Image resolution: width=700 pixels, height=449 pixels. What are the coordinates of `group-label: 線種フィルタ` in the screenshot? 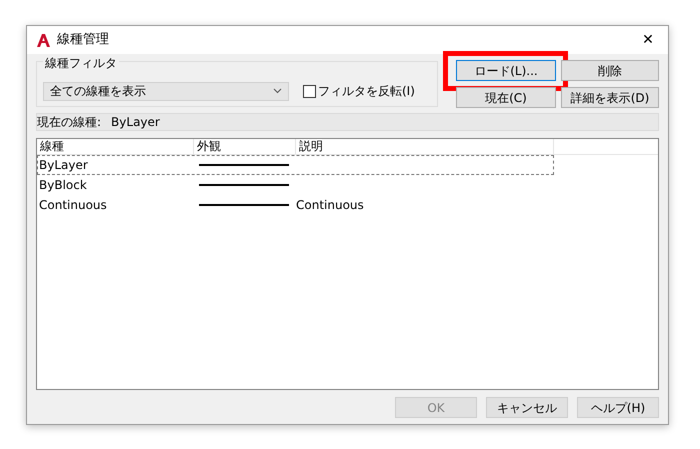 It's located at (81, 63).